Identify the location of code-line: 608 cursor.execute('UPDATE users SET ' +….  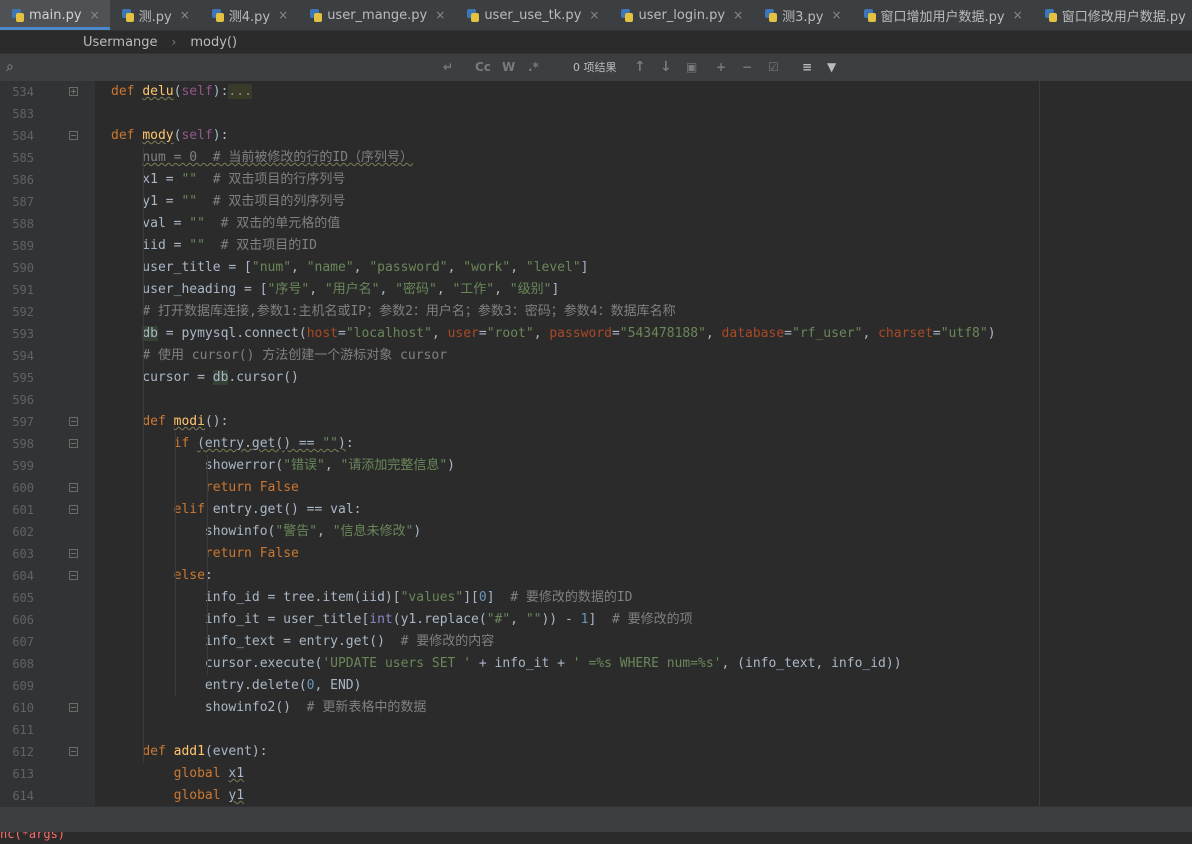
(596, 664).